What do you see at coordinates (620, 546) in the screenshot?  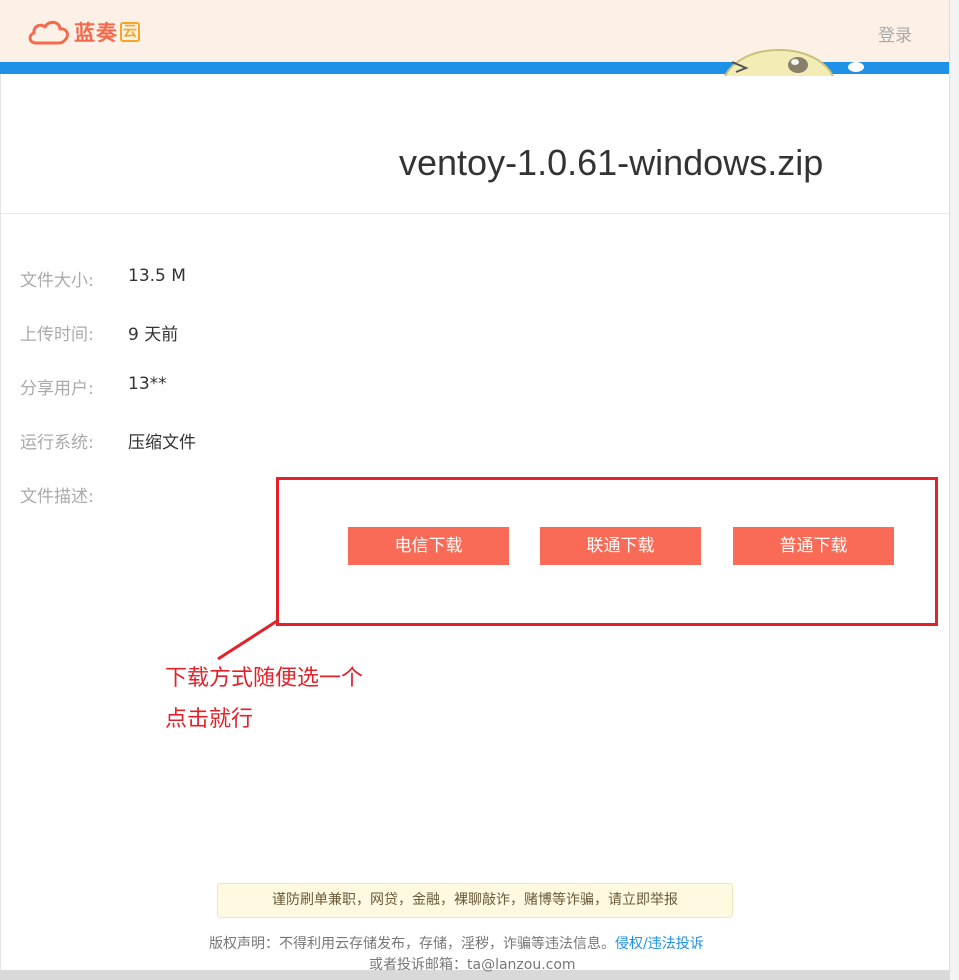 I see `download-unicom-button: 联通下载` at bounding box center [620, 546].